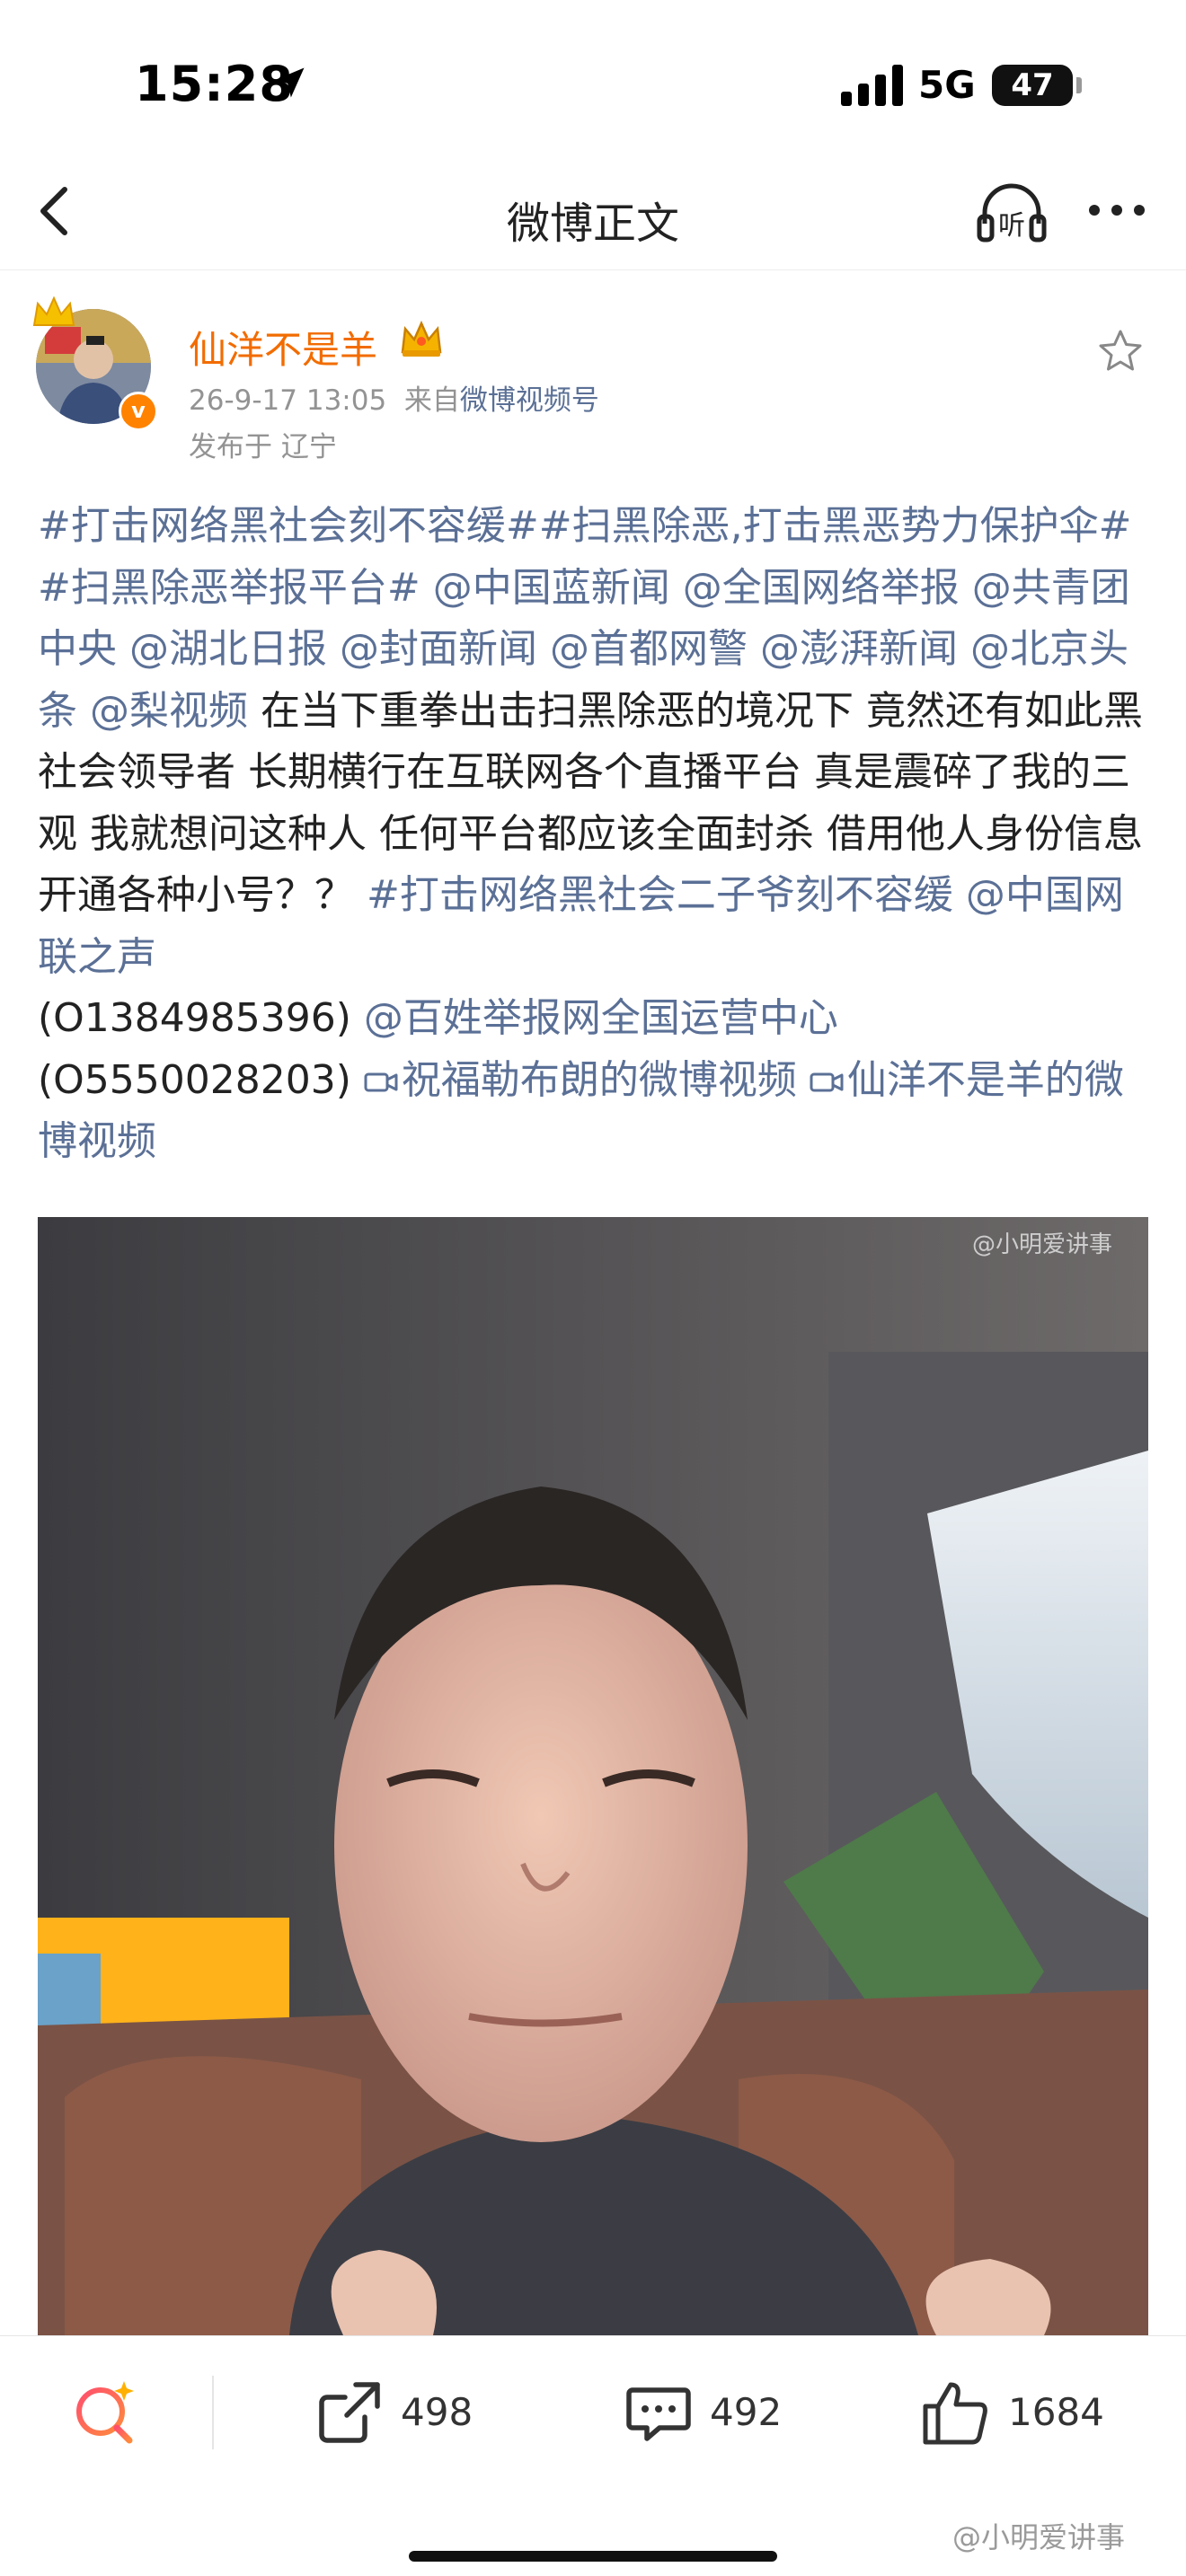 The image size is (1186, 2576). I want to click on home-indicator, so click(593, 2556).